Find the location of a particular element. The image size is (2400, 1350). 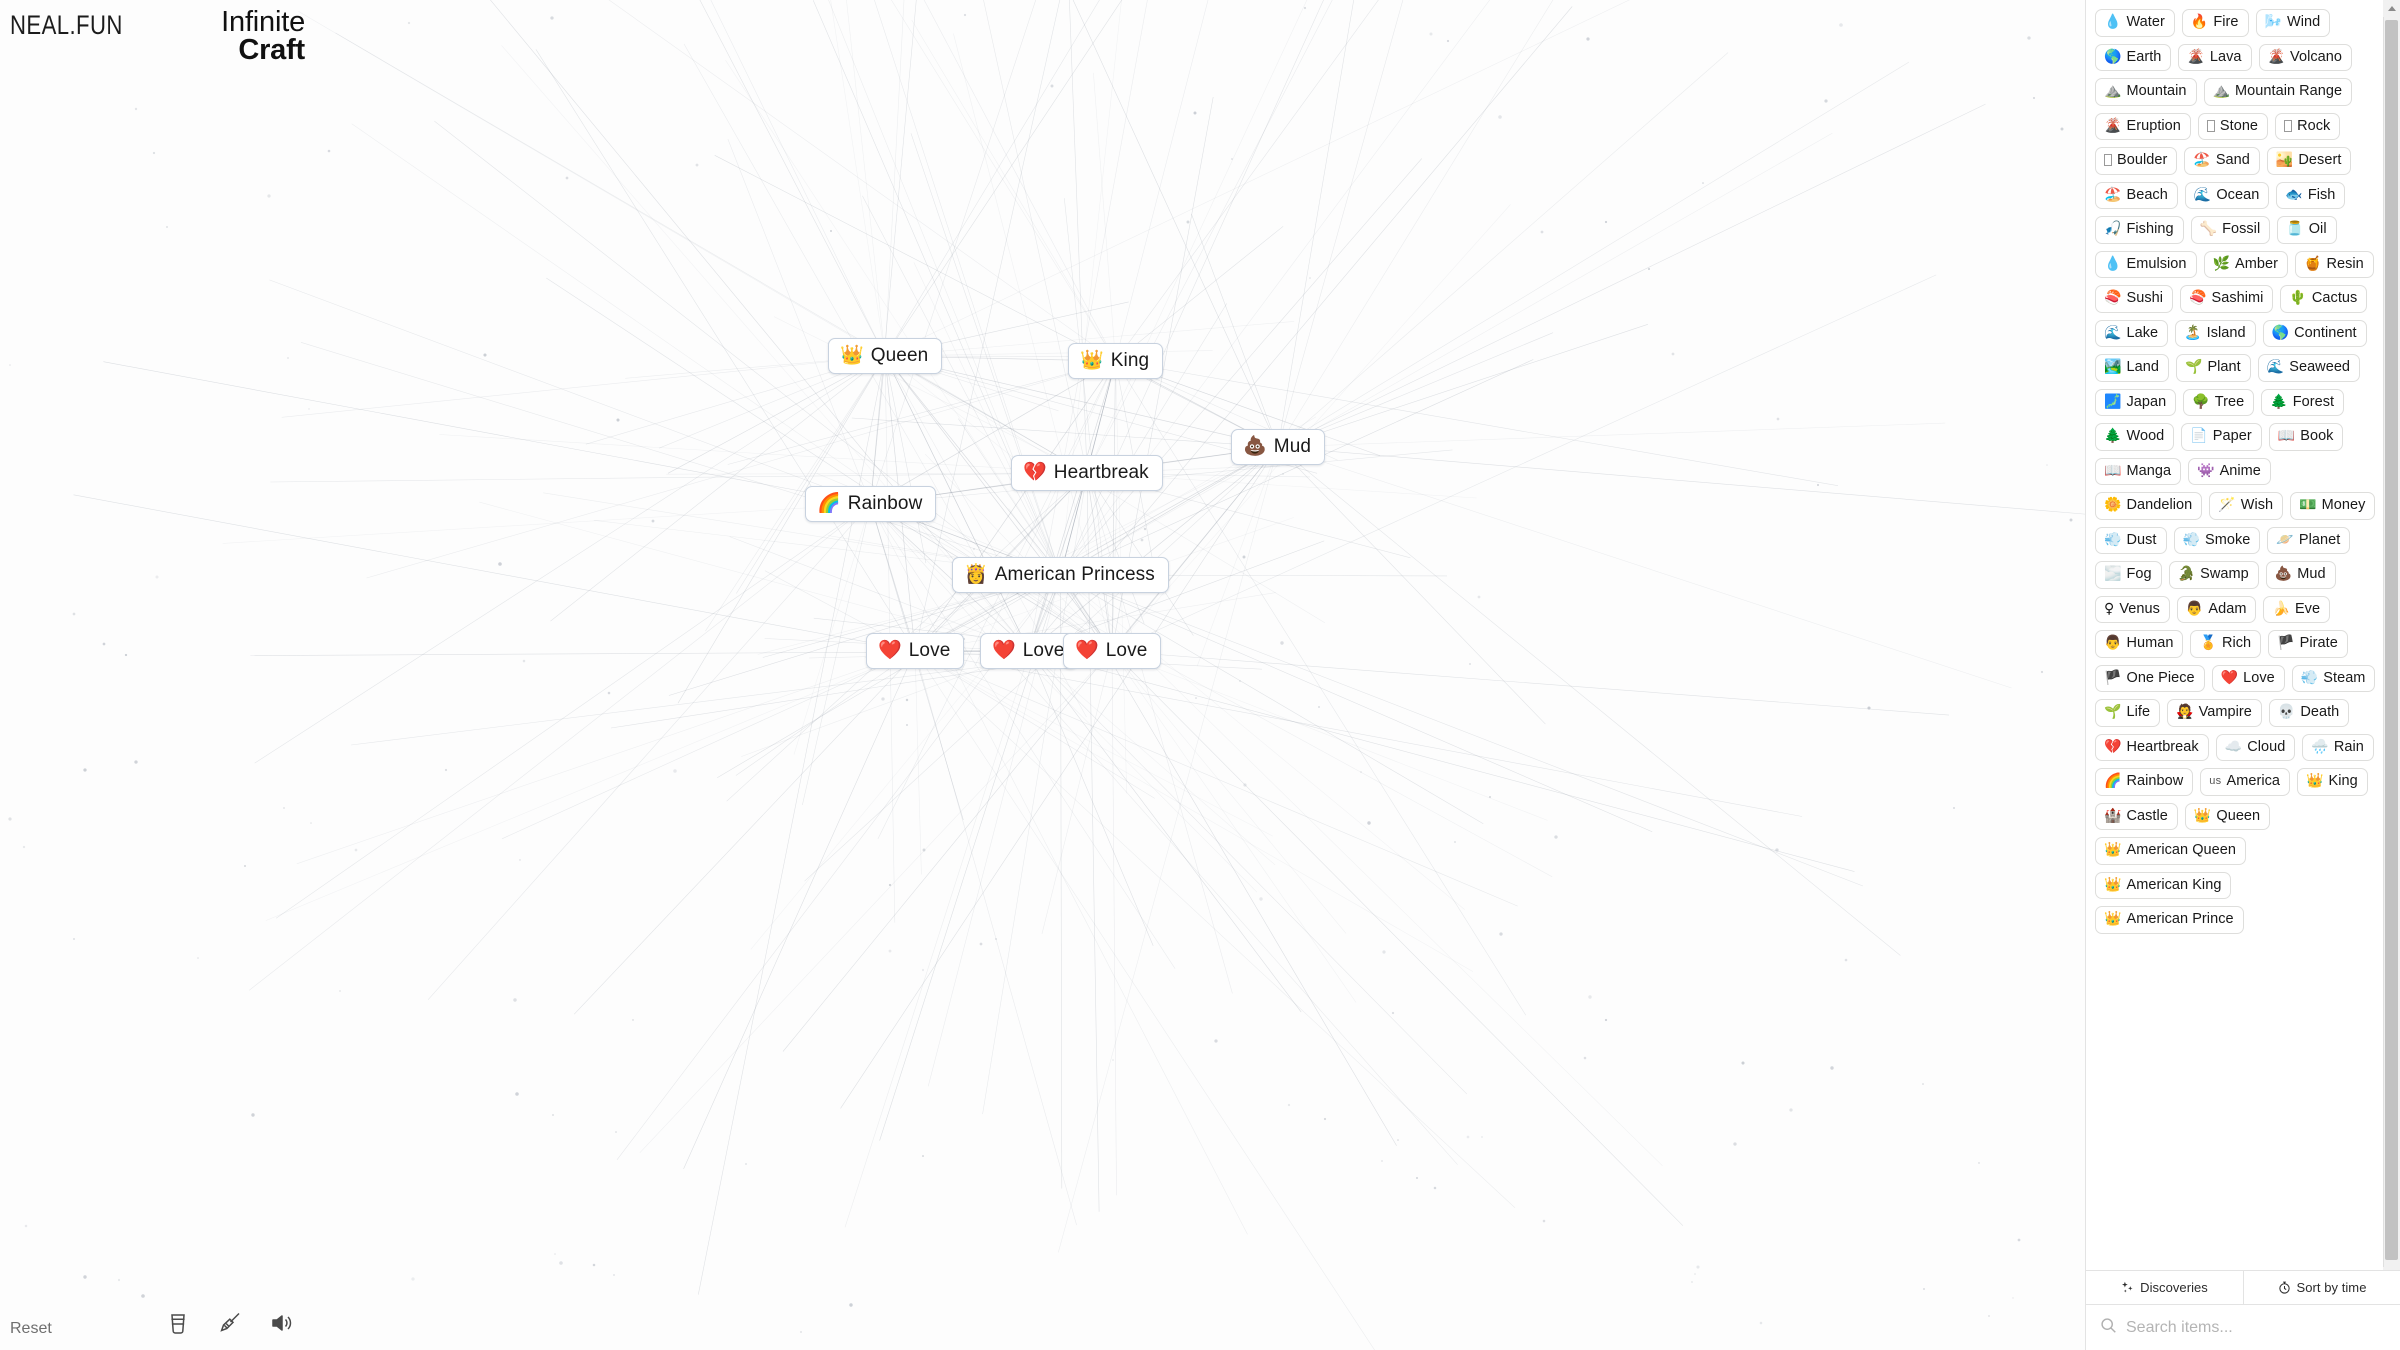

item-pill: 🪐 Planet is located at coordinates (2309, 540).